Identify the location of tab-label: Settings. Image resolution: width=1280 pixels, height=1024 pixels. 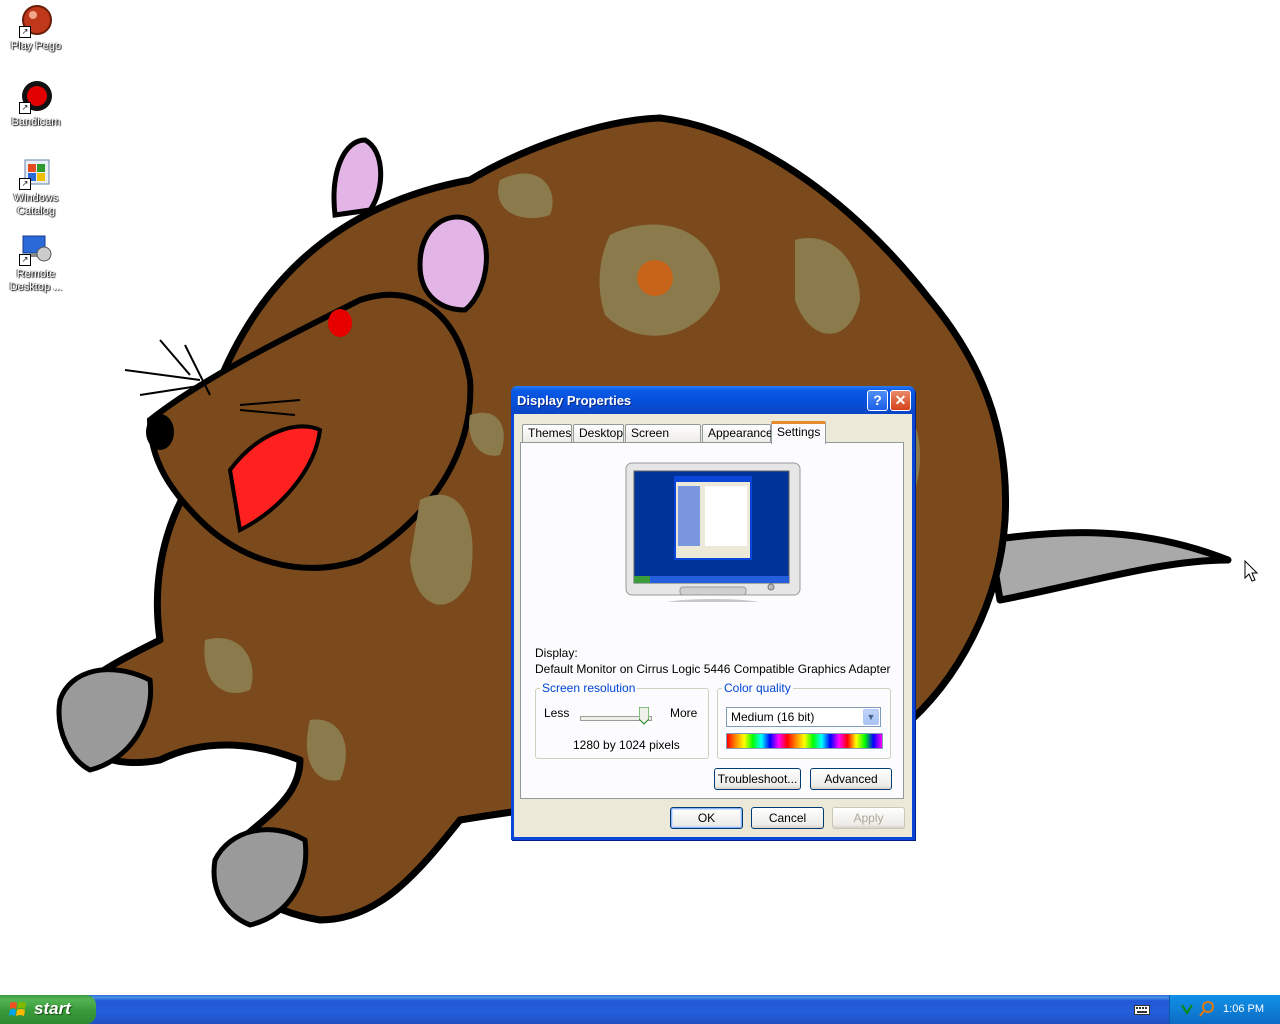
(799, 432).